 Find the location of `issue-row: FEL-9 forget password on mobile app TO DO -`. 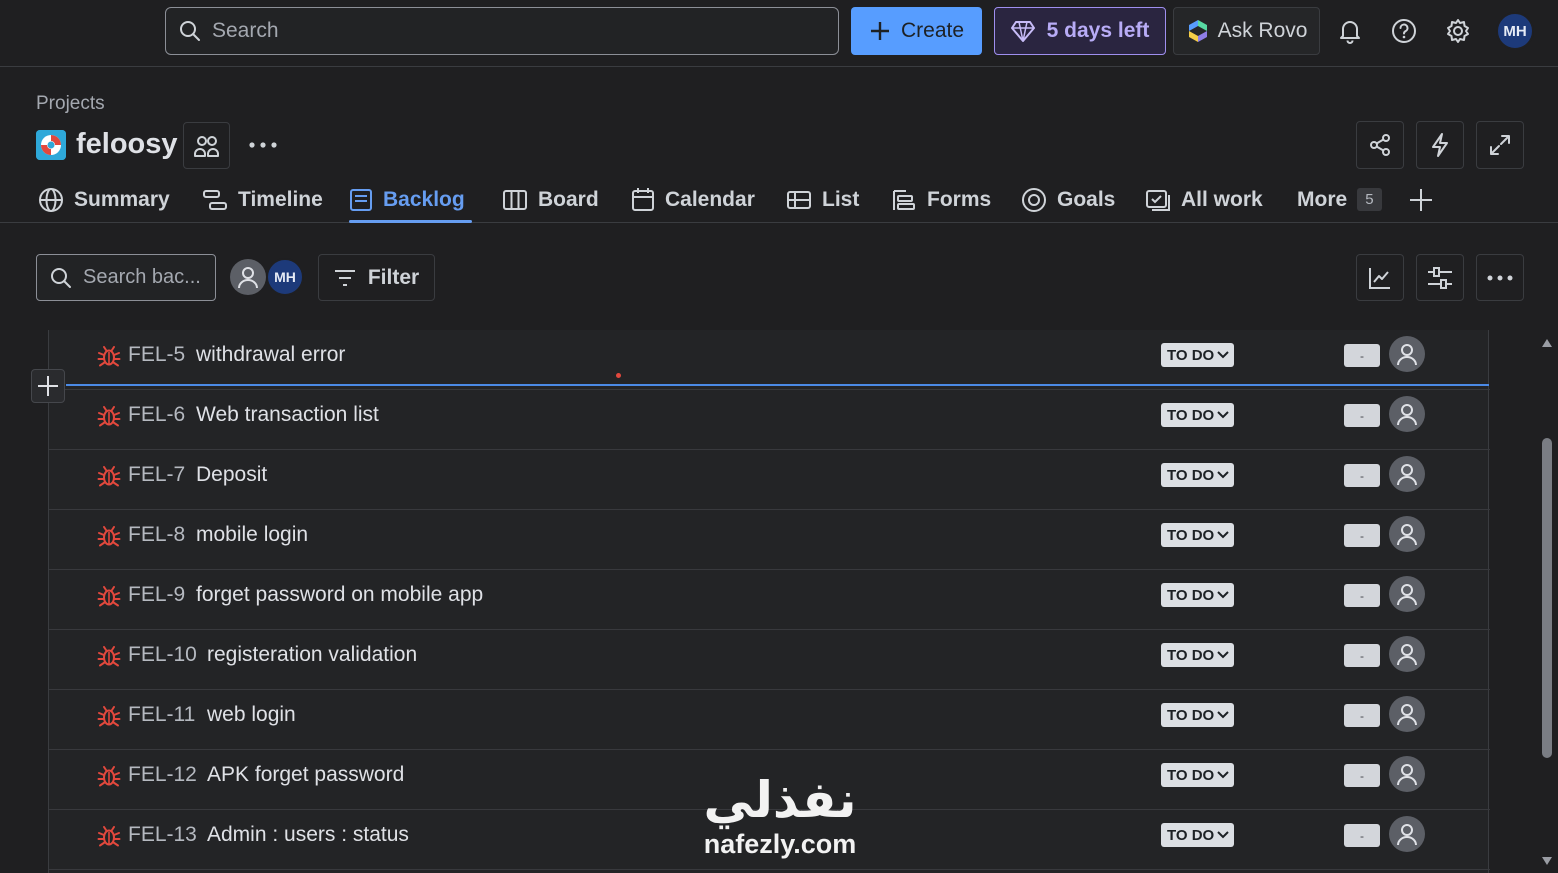

issue-row: FEL-9 forget password on mobile app TO DO - is located at coordinates (769, 600).